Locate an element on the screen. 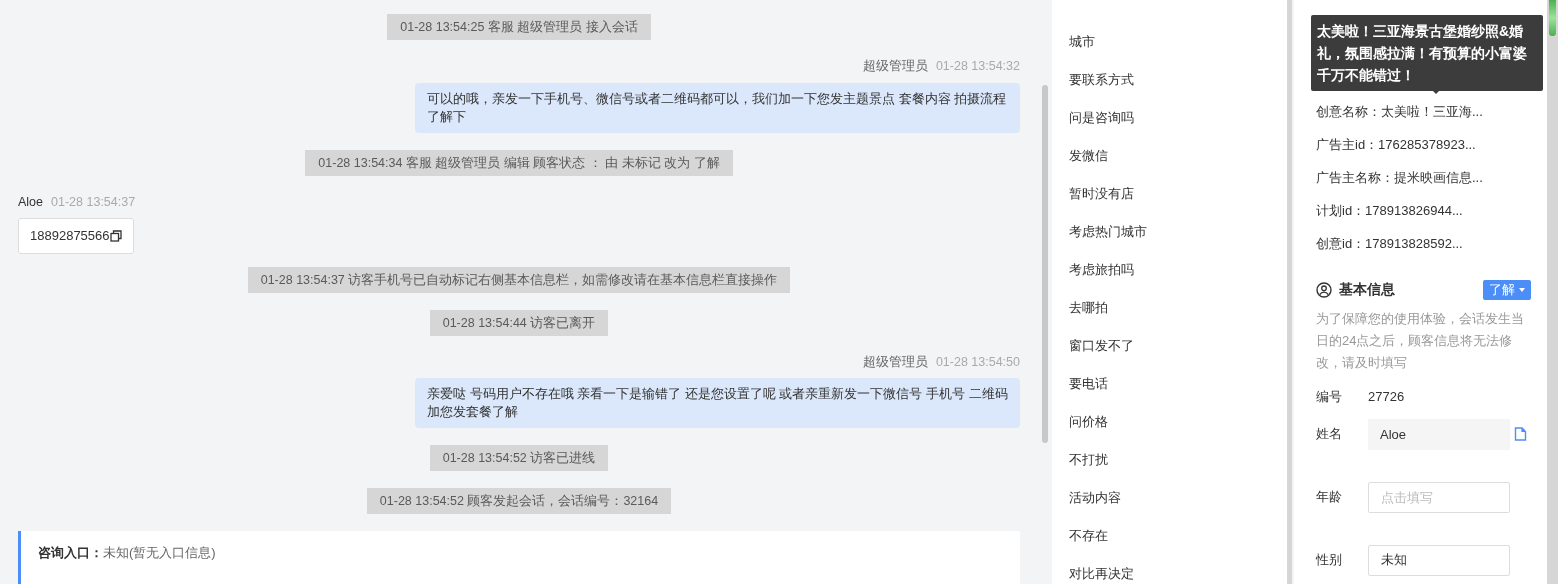  tooltip-arrow is located at coordinates (1436, 91).